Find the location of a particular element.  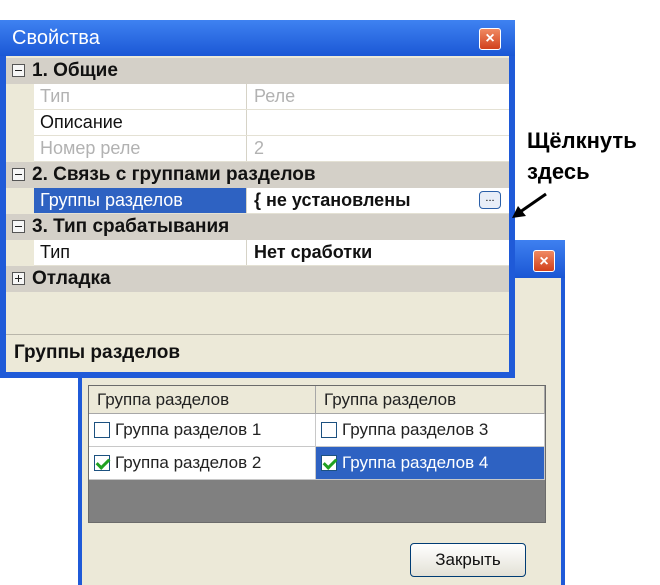

group-item-2: Группа разделов 2 is located at coordinates (202, 463).